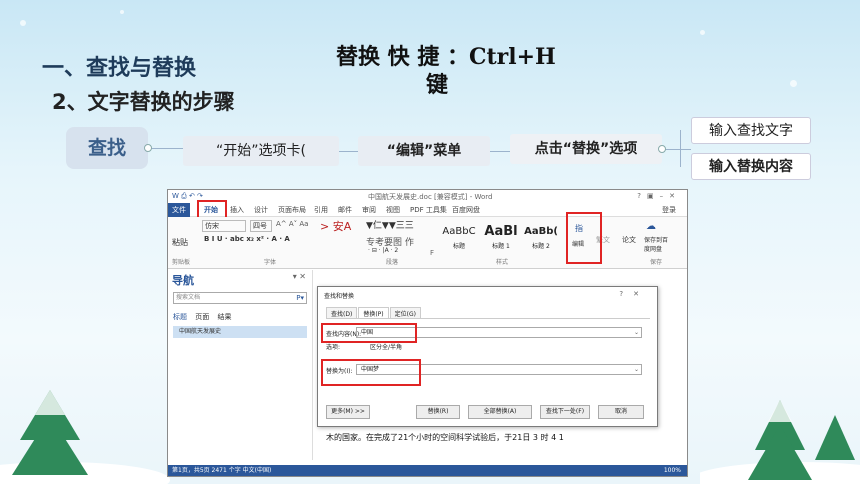 This screenshot has height=484, width=860. I want to click on options-label: 选项:, so click(333, 347).